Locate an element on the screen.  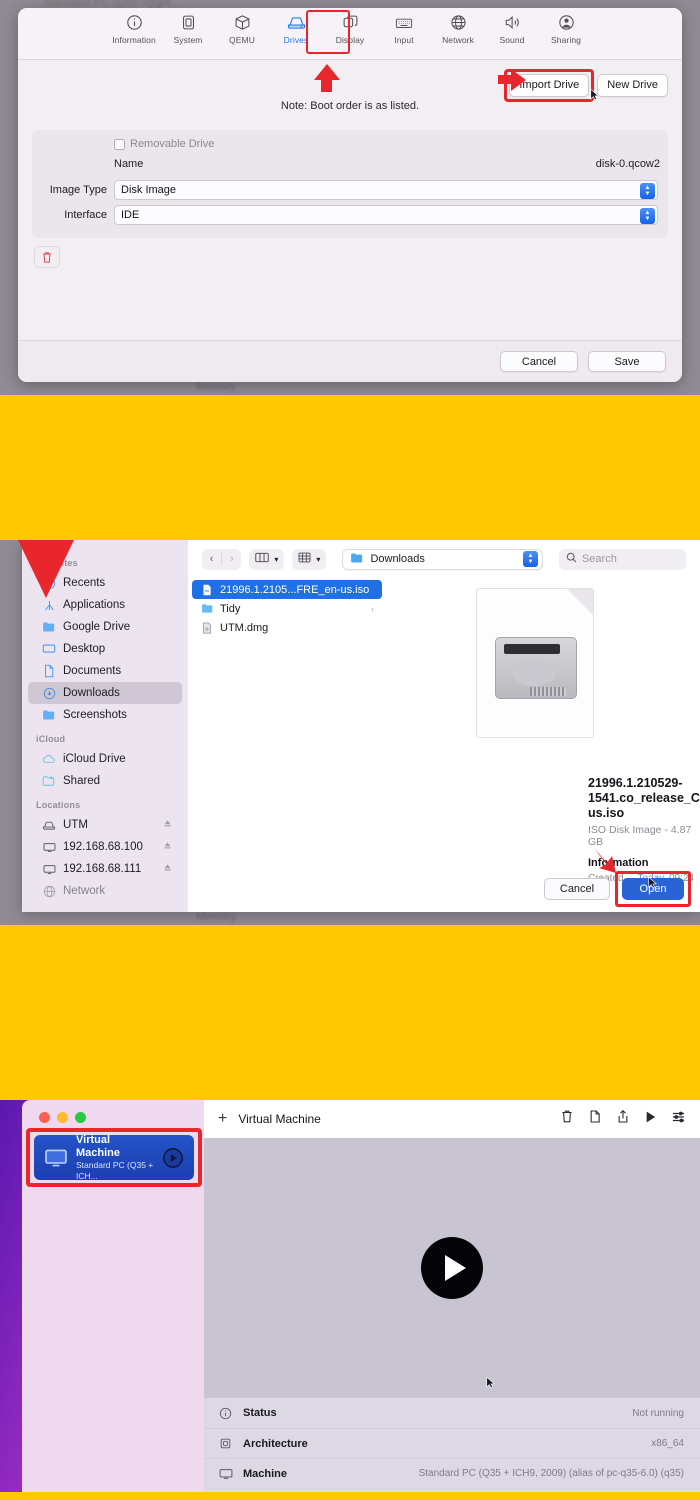
close-button is located at coordinates (44, 1117).